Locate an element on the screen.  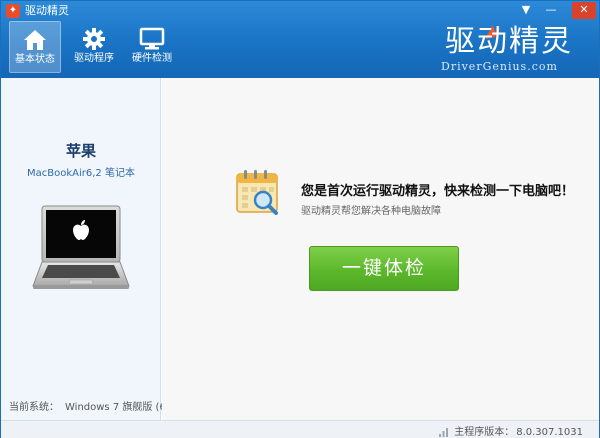
tab-basic-status: 基本状态 is located at coordinates (35, 47).